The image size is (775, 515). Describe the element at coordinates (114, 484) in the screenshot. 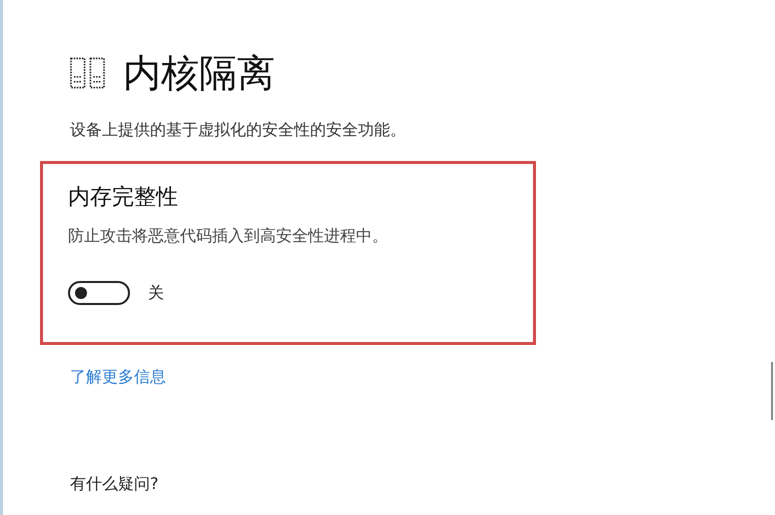

I see `help-heading: 有什么疑问?` at that location.